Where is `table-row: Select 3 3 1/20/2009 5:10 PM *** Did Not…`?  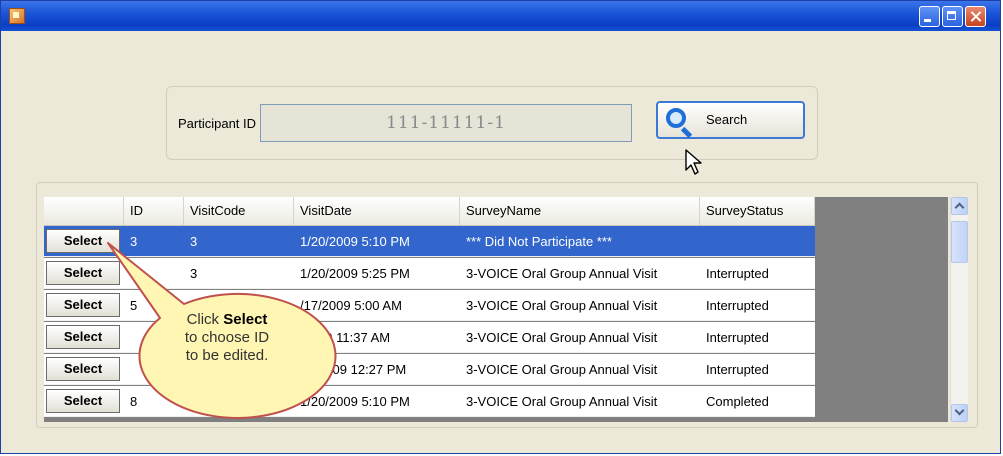
table-row: Select 3 3 1/20/2009 5:10 PM *** Did Not… is located at coordinates (429, 241).